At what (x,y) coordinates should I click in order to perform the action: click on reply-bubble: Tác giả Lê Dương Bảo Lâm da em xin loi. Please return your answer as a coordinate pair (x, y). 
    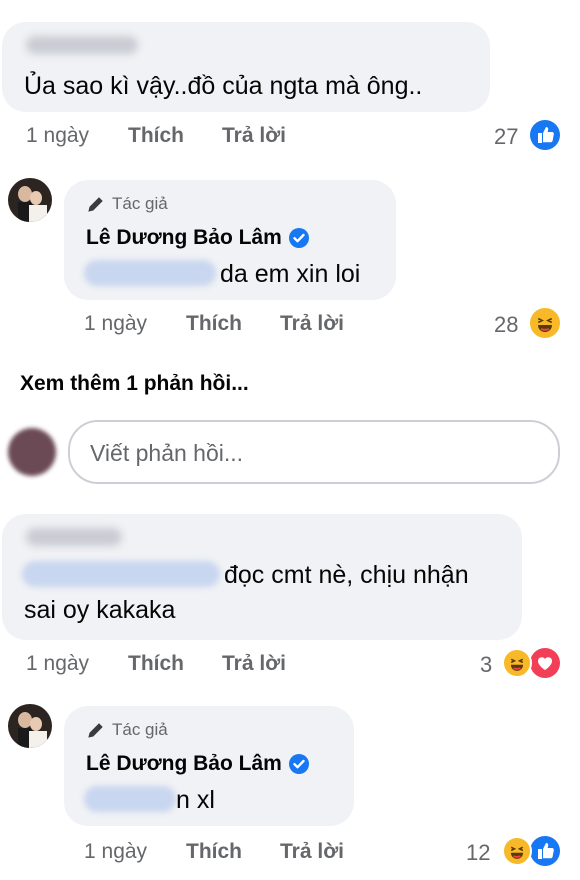
    Looking at the image, I should click on (230, 240).